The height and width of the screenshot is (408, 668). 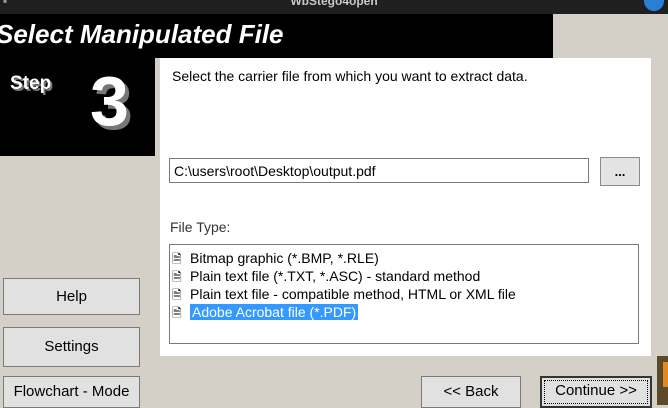 I want to click on page-title: Select Manipulated File, so click(x=142, y=34).